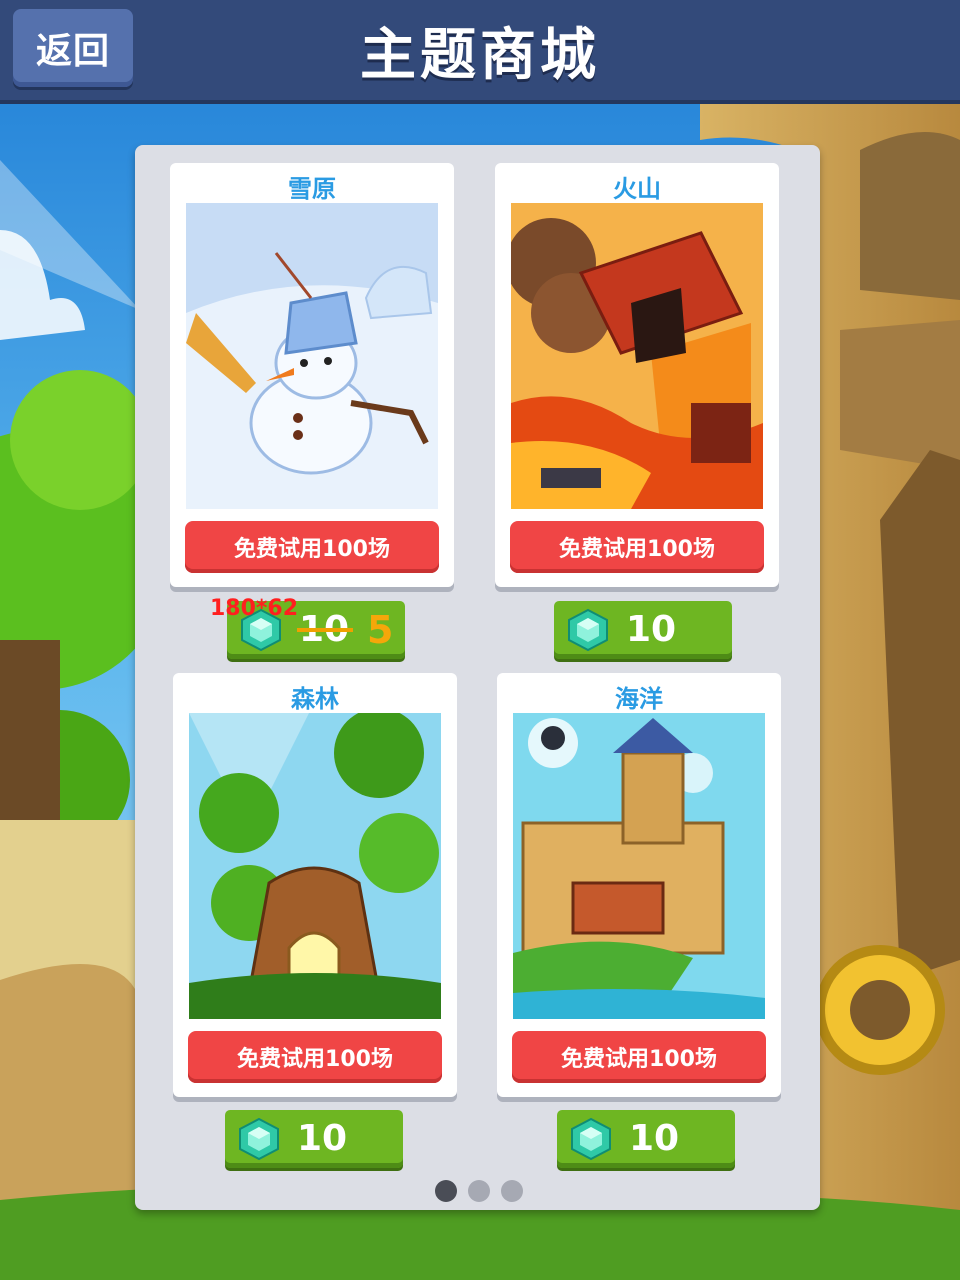 The height and width of the screenshot is (1280, 960). What do you see at coordinates (637, 189) in the screenshot?
I see `theme-name: 火山` at bounding box center [637, 189].